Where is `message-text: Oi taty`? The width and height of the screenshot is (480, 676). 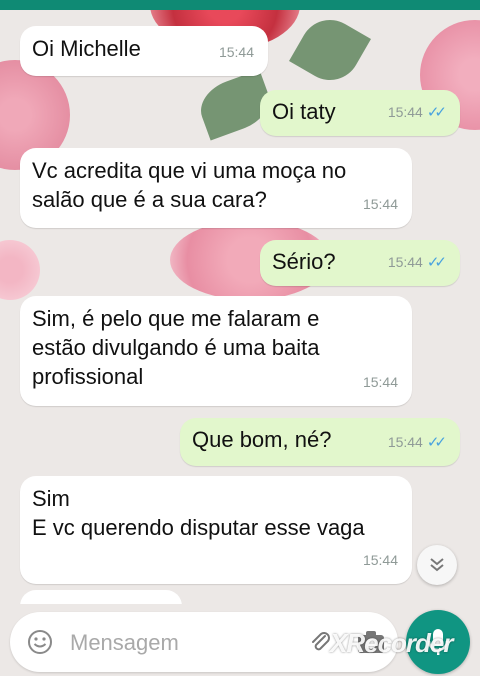
message-text: Oi taty is located at coordinates (304, 111).